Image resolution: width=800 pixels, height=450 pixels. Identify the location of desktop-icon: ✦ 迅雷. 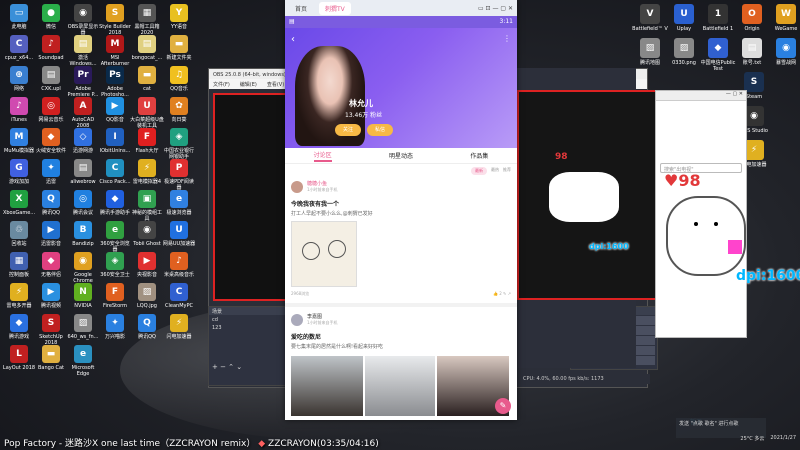
(51, 172).